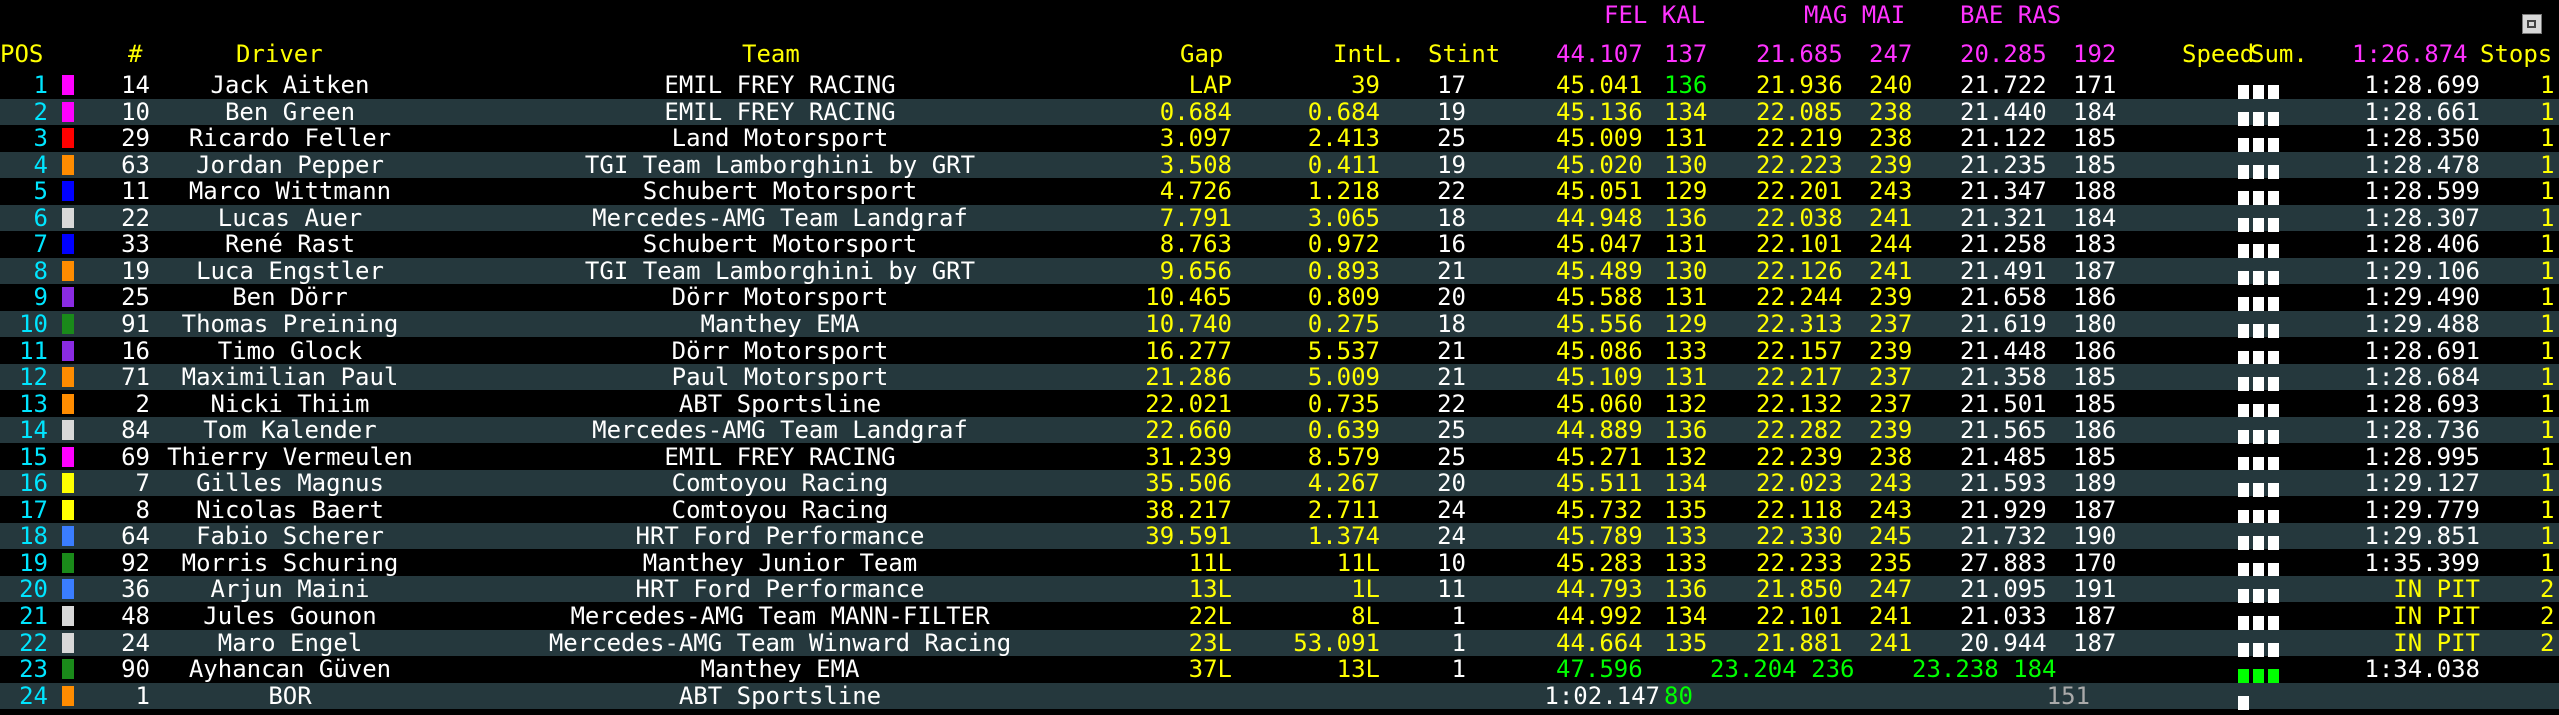  I want to click on last-lap: 1:28.599, so click(2422, 191).